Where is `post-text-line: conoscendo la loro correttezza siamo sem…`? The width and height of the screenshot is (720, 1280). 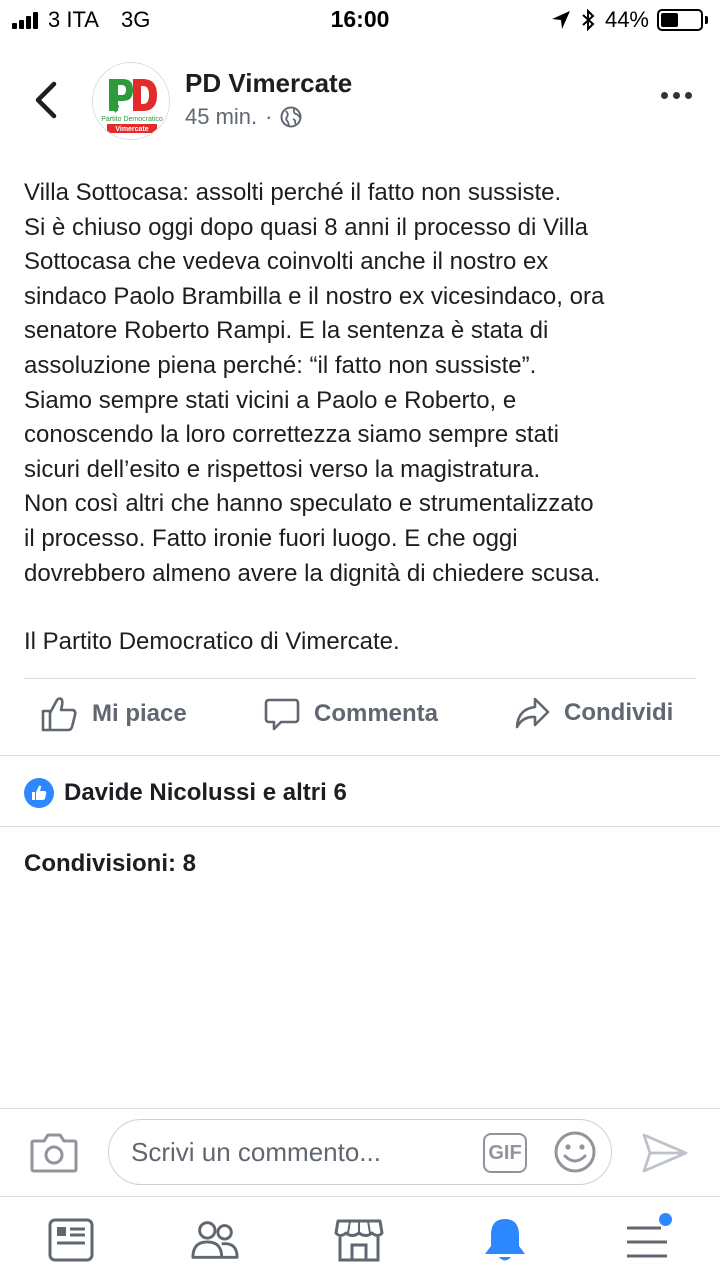 post-text-line: conoscendo la loro correttezza siamo sem… is located at coordinates (291, 435).